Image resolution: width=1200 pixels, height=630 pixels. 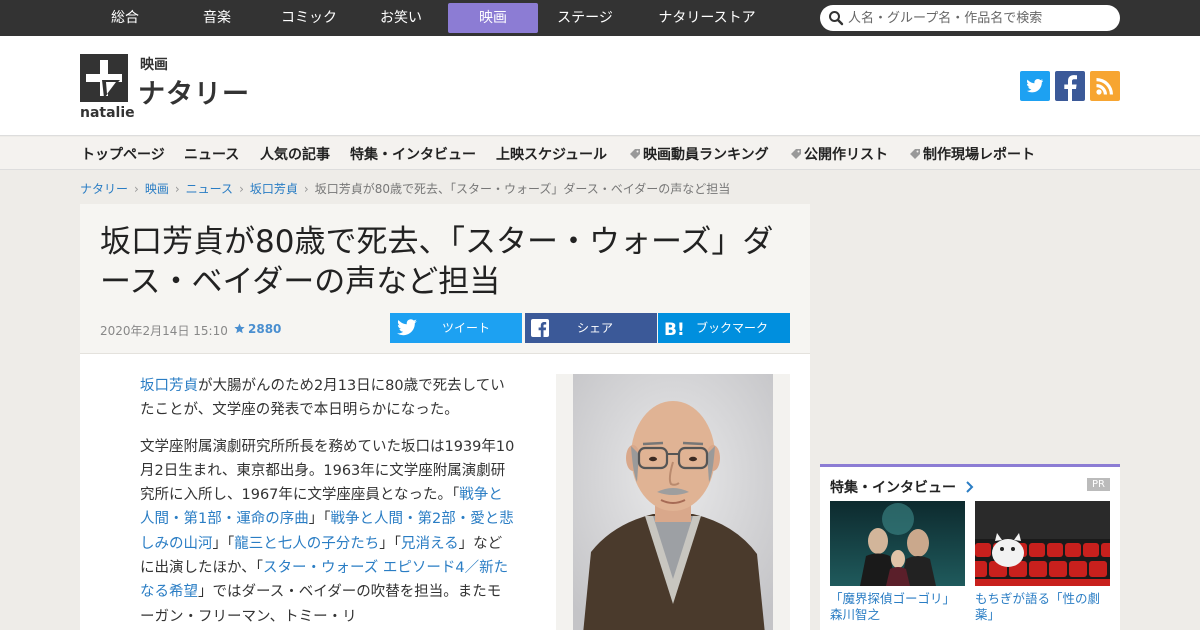 I want to click on topnav-item-owarai: お笑い, so click(x=401, y=18).